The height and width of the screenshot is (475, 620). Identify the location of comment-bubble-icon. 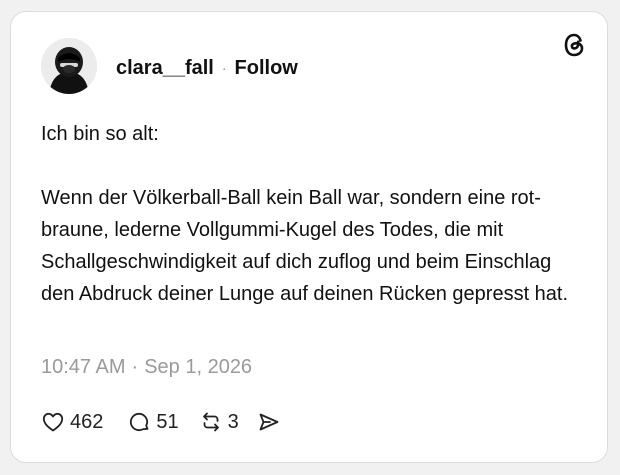
(139, 422).